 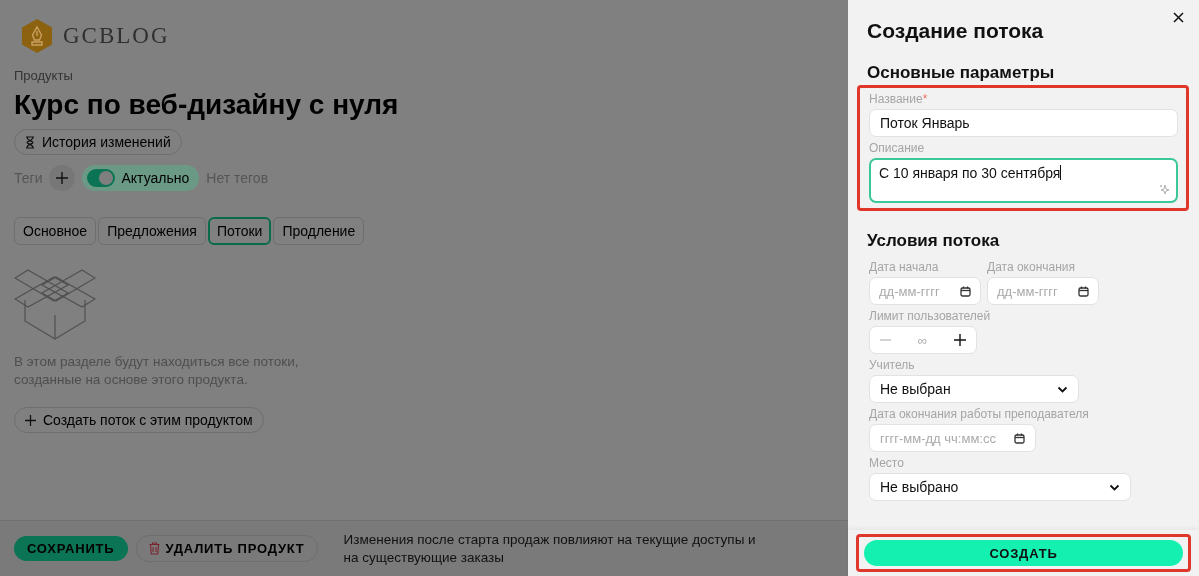 I want to click on field-label: Название*, so click(x=899, y=99).